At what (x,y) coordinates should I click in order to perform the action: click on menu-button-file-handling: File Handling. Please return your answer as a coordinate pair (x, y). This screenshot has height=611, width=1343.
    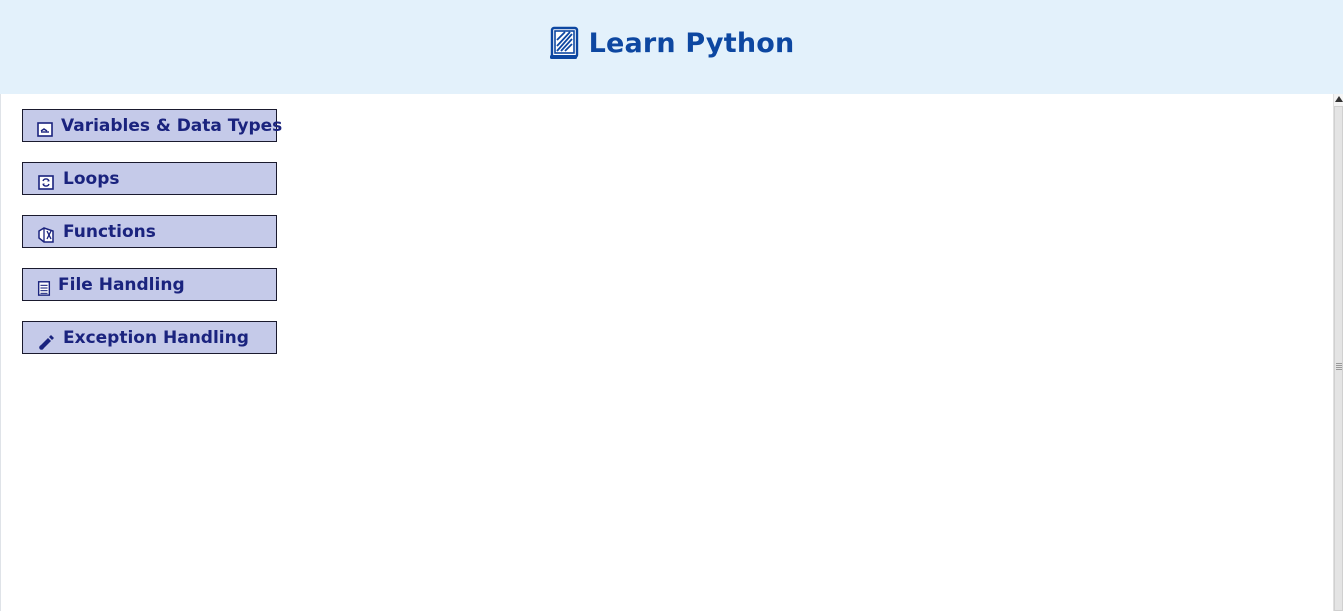
    Looking at the image, I should click on (149, 284).